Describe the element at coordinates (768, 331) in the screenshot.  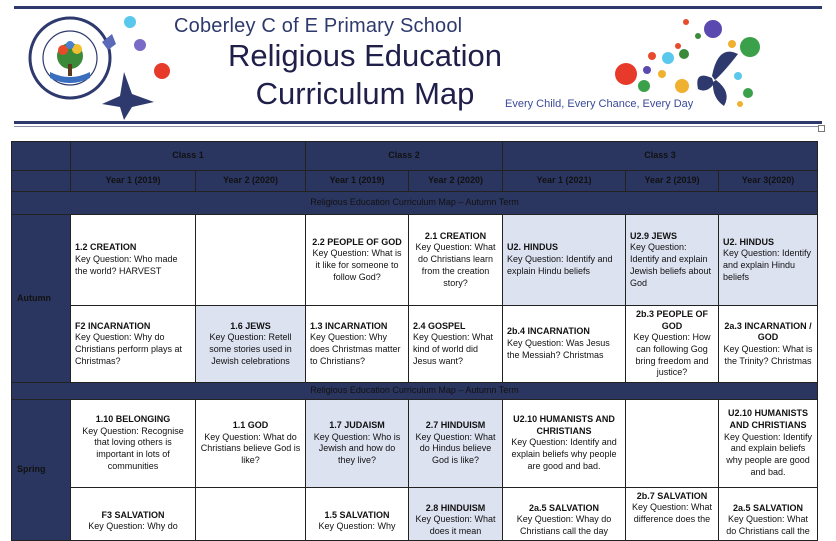
I see `unit-title: 2a.3 INCARNATION / GOD` at that location.